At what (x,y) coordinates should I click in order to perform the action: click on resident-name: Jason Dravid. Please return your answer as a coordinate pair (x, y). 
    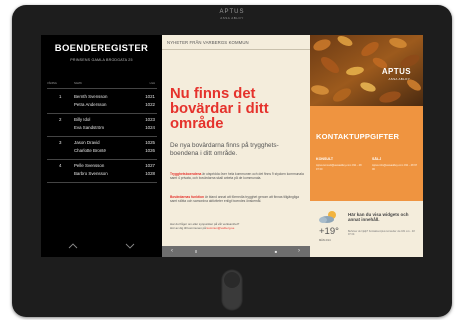
    Looking at the image, I should click on (87, 142).